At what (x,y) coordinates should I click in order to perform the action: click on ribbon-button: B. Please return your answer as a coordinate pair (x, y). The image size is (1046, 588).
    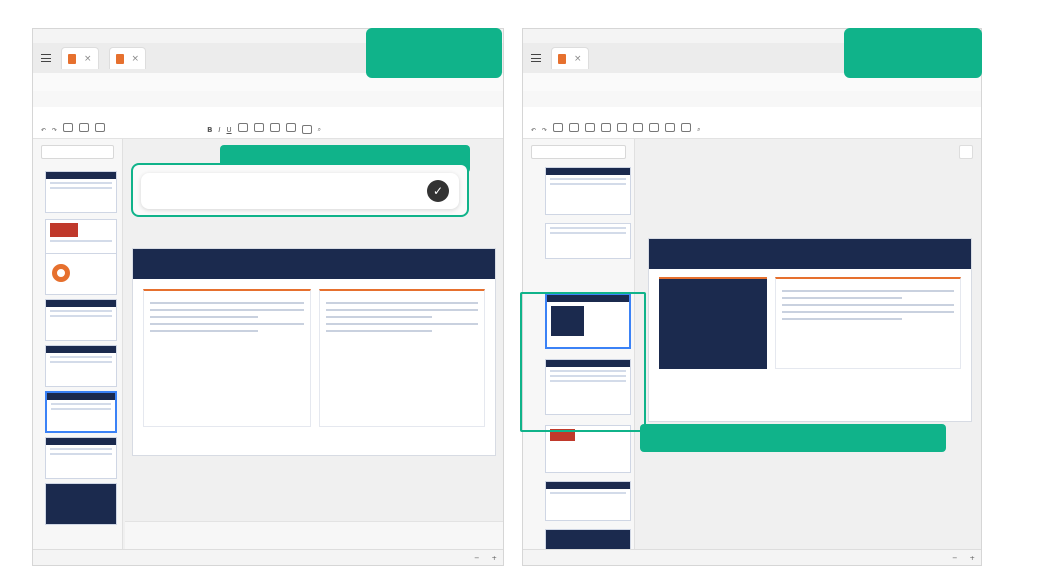
    Looking at the image, I should click on (209, 130).